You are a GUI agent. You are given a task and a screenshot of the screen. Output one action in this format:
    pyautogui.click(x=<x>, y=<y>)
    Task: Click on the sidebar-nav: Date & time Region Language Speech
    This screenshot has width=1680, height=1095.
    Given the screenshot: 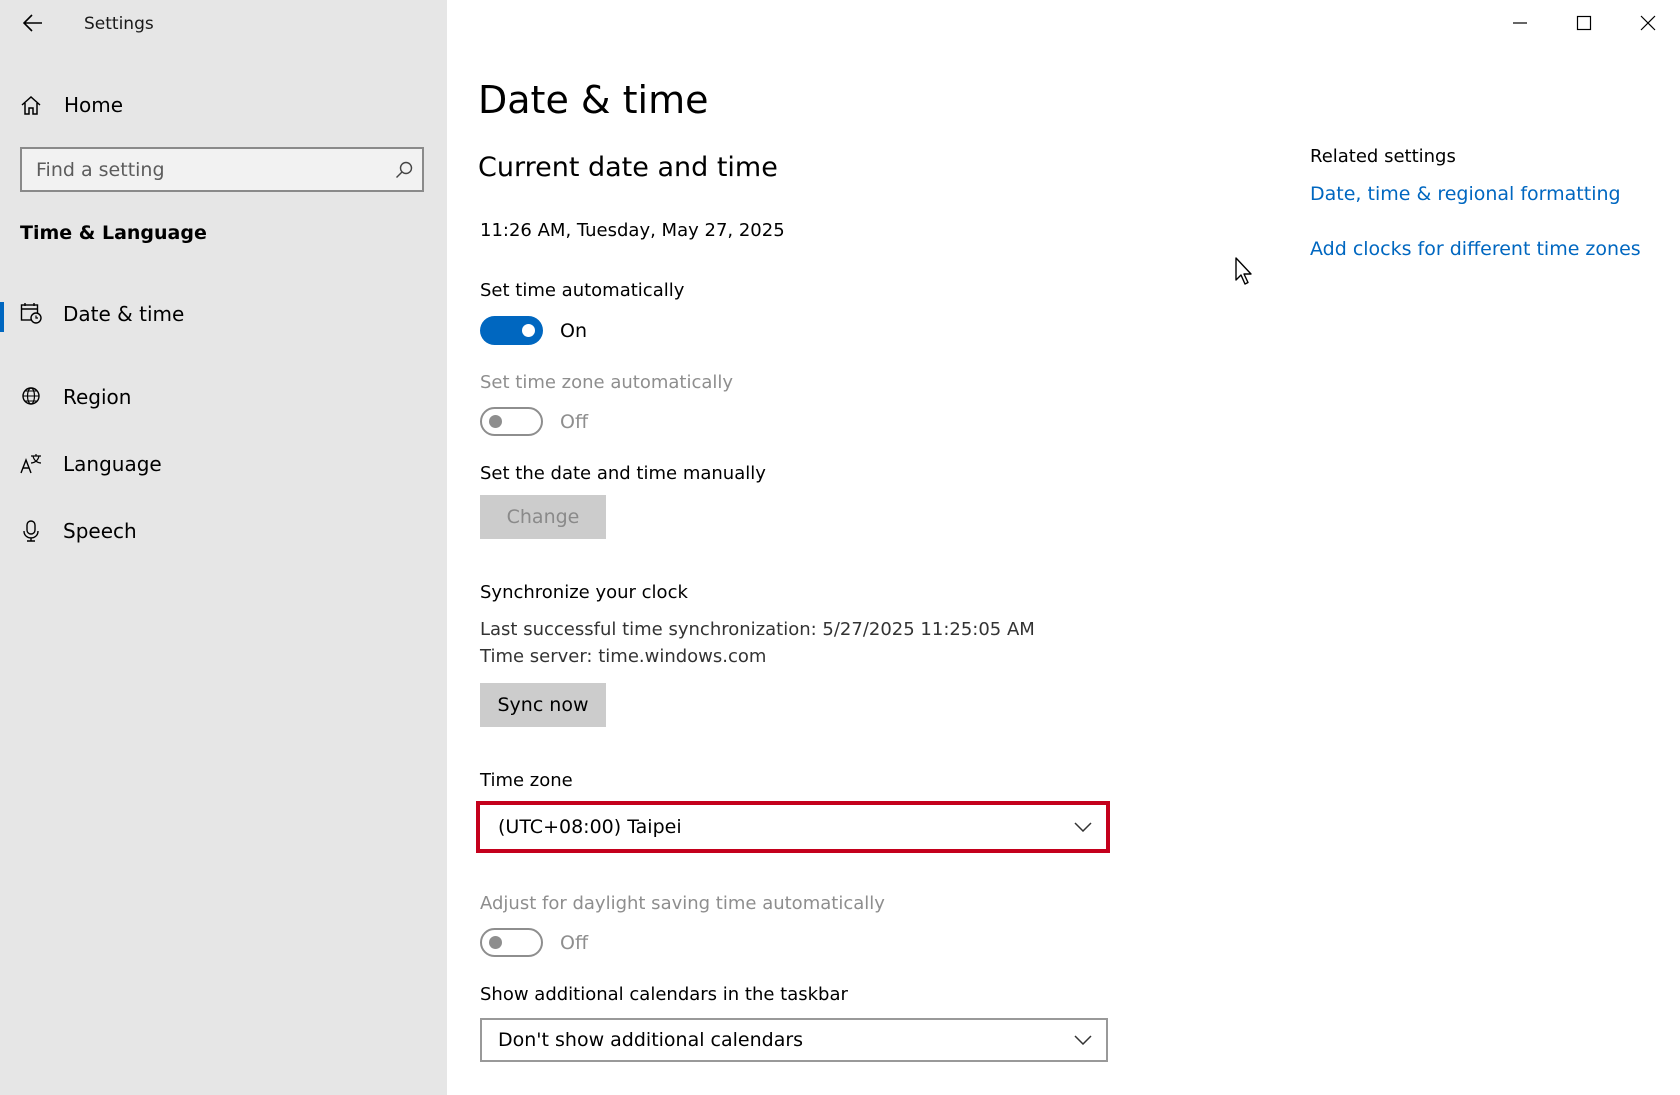 What is the action you would take?
    pyautogui.click(x=223, y=430)
    